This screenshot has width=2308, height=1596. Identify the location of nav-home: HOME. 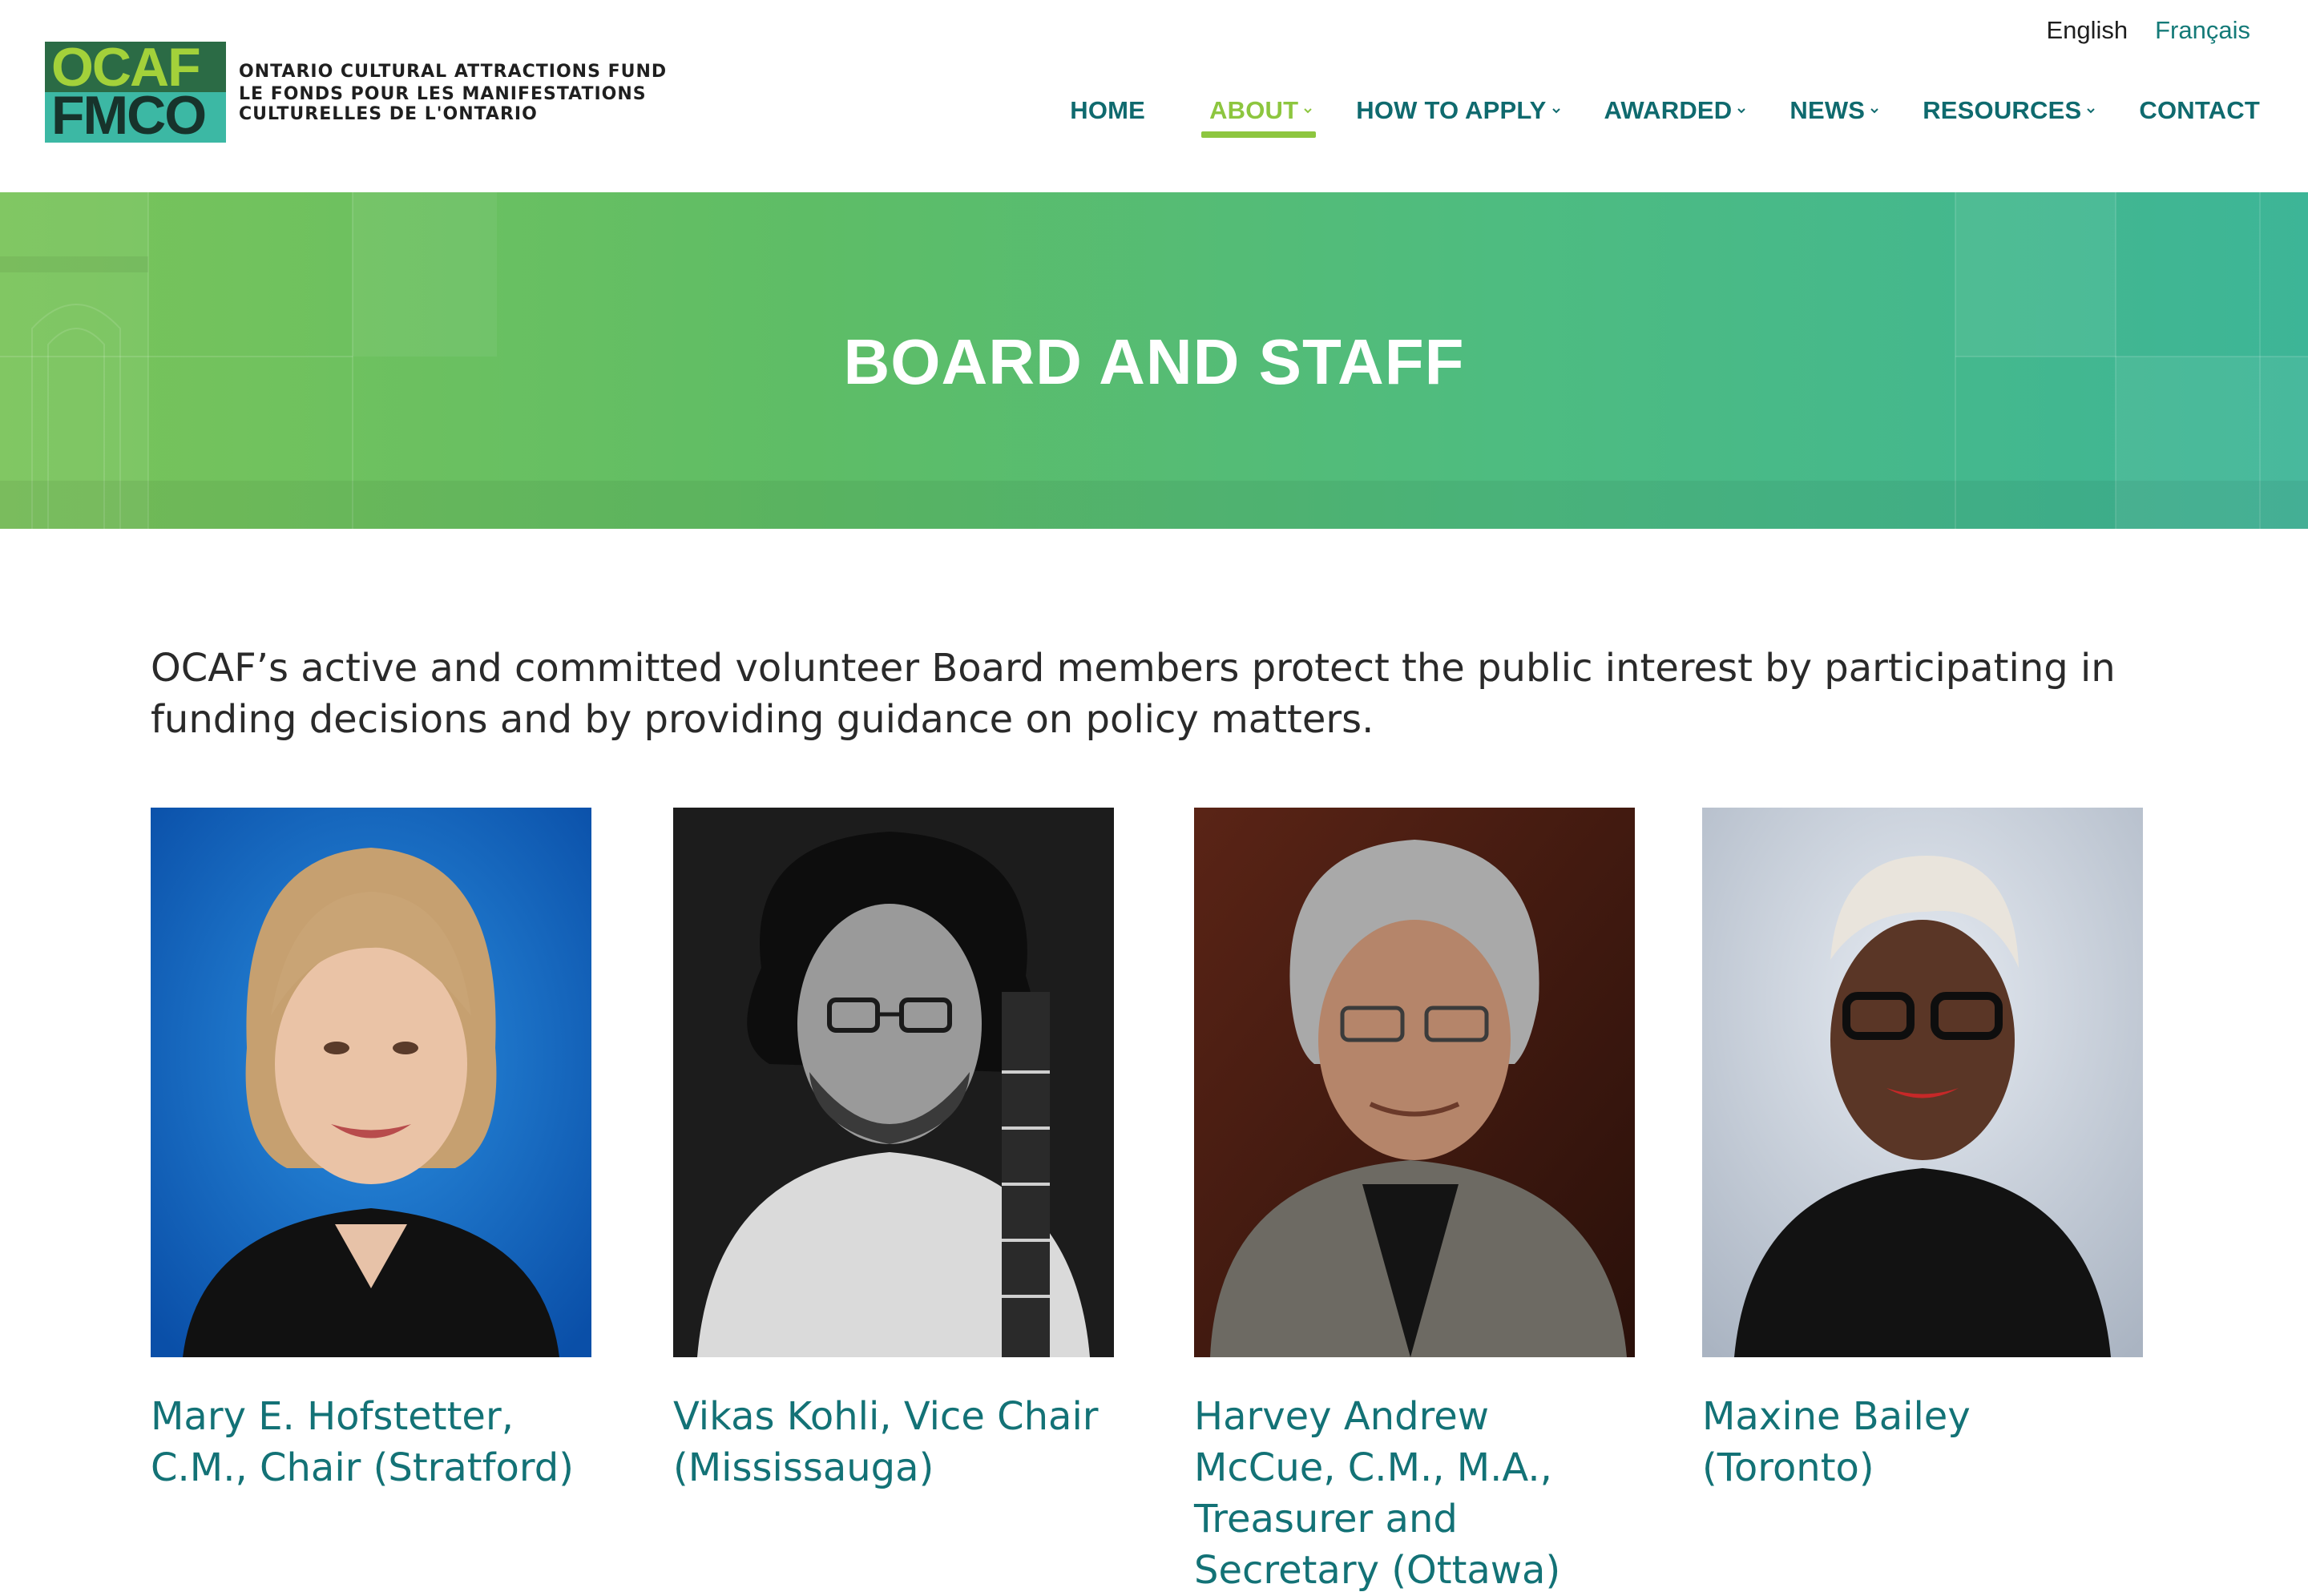
(1107, 110).